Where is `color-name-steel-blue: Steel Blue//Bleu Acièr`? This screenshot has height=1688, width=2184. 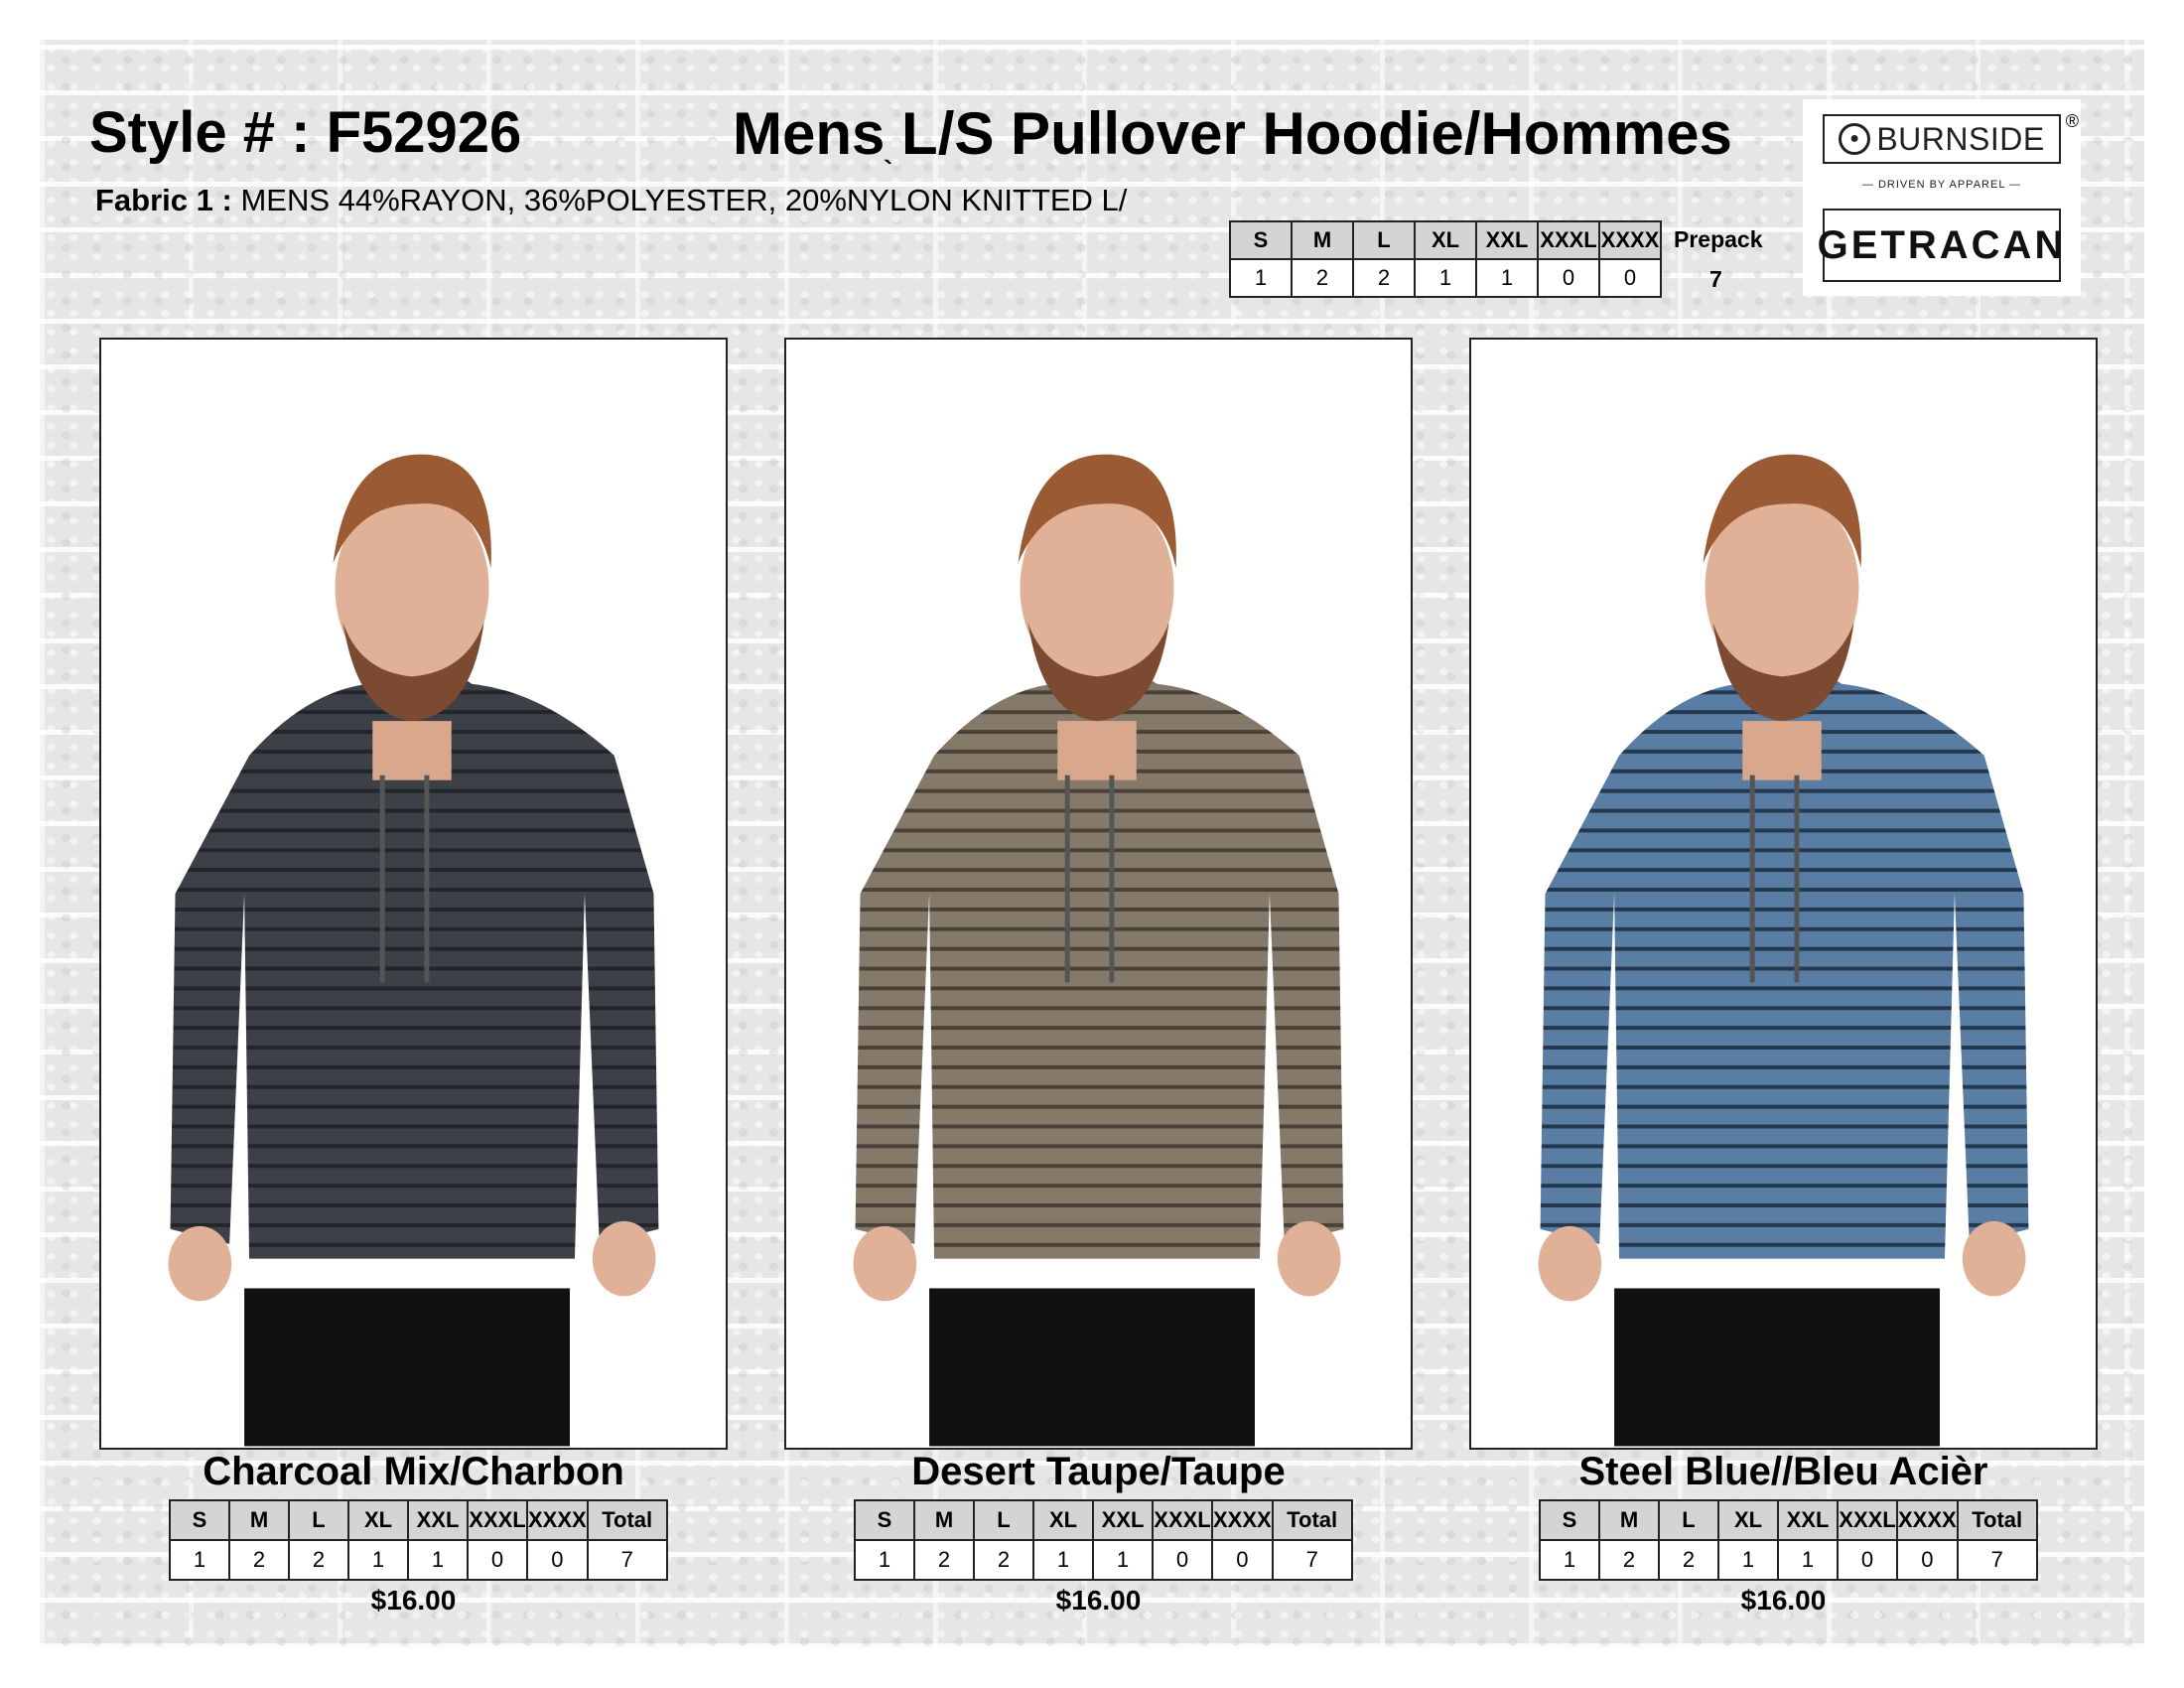
color-name-steel-blue: Steel Blue//Bleu Acièr is located at coordinates (1783, 1471).